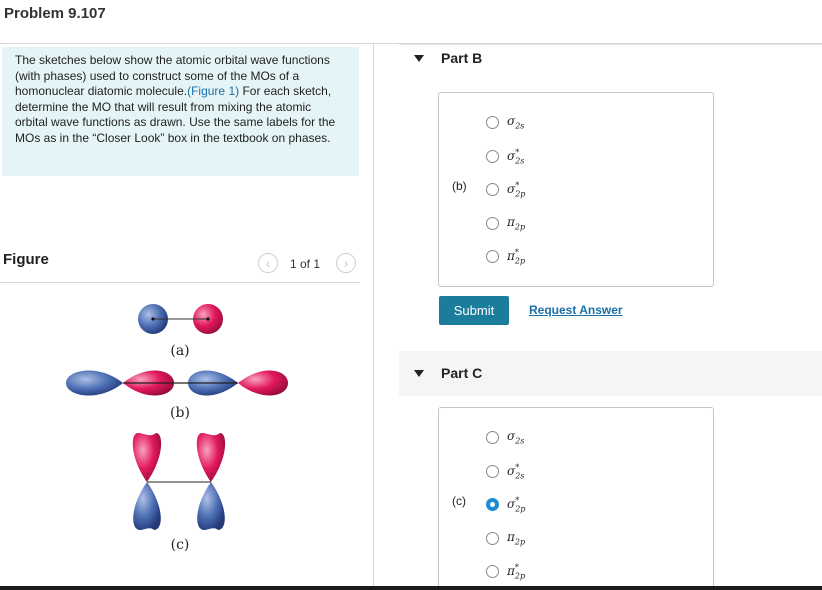  What do you see at coordinates (576, 310) in the screenshot?
I see `request-answer-link: Request Answer` at bounding box center [576, 310].